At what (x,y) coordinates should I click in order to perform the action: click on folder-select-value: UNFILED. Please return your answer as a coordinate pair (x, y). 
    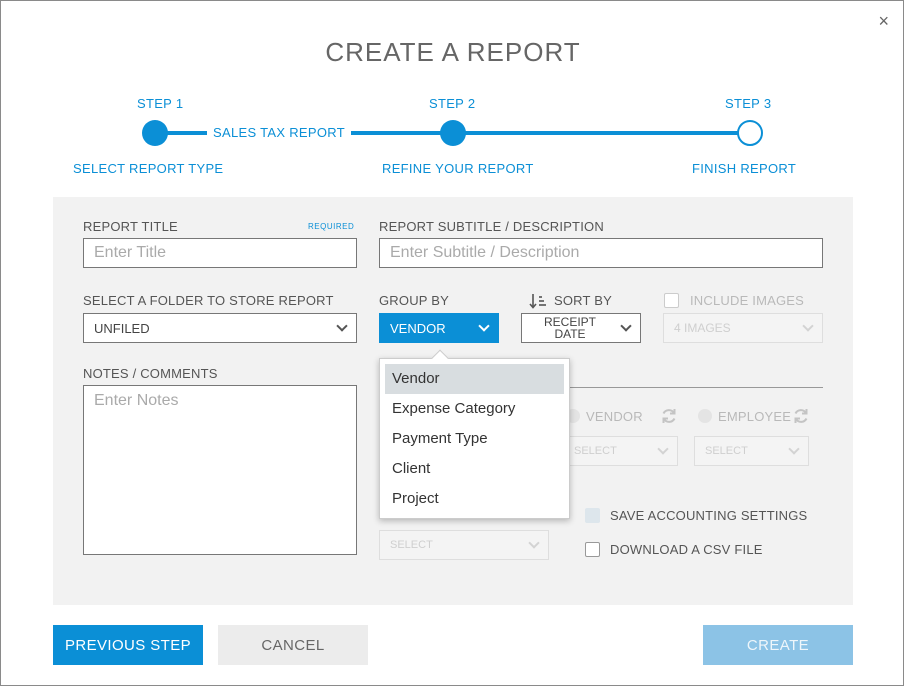
    Looking at the image, I should click on (122, 328).